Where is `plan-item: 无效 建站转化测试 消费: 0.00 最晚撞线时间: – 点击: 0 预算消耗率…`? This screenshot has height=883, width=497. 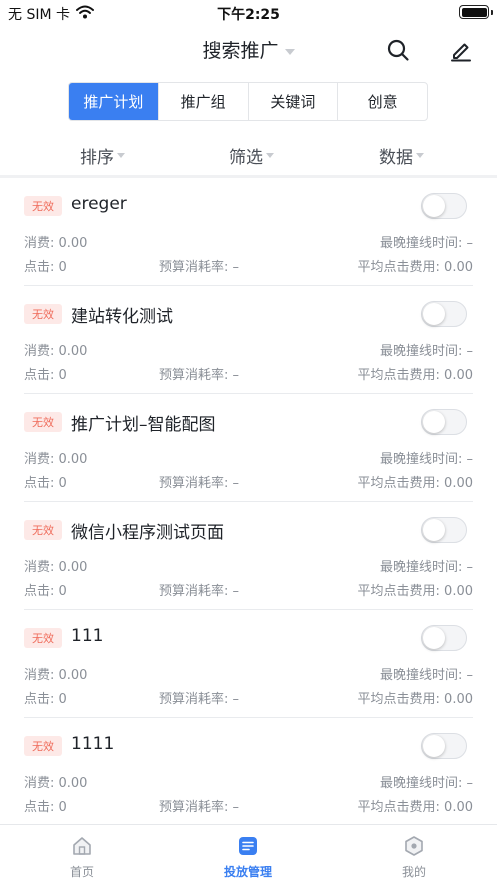 plan-item: 无效 建站转化测试 消费: 0.00 最晚撞线时间: – 点击: 0 预算消耗率… is located at coordinates (248, 340).